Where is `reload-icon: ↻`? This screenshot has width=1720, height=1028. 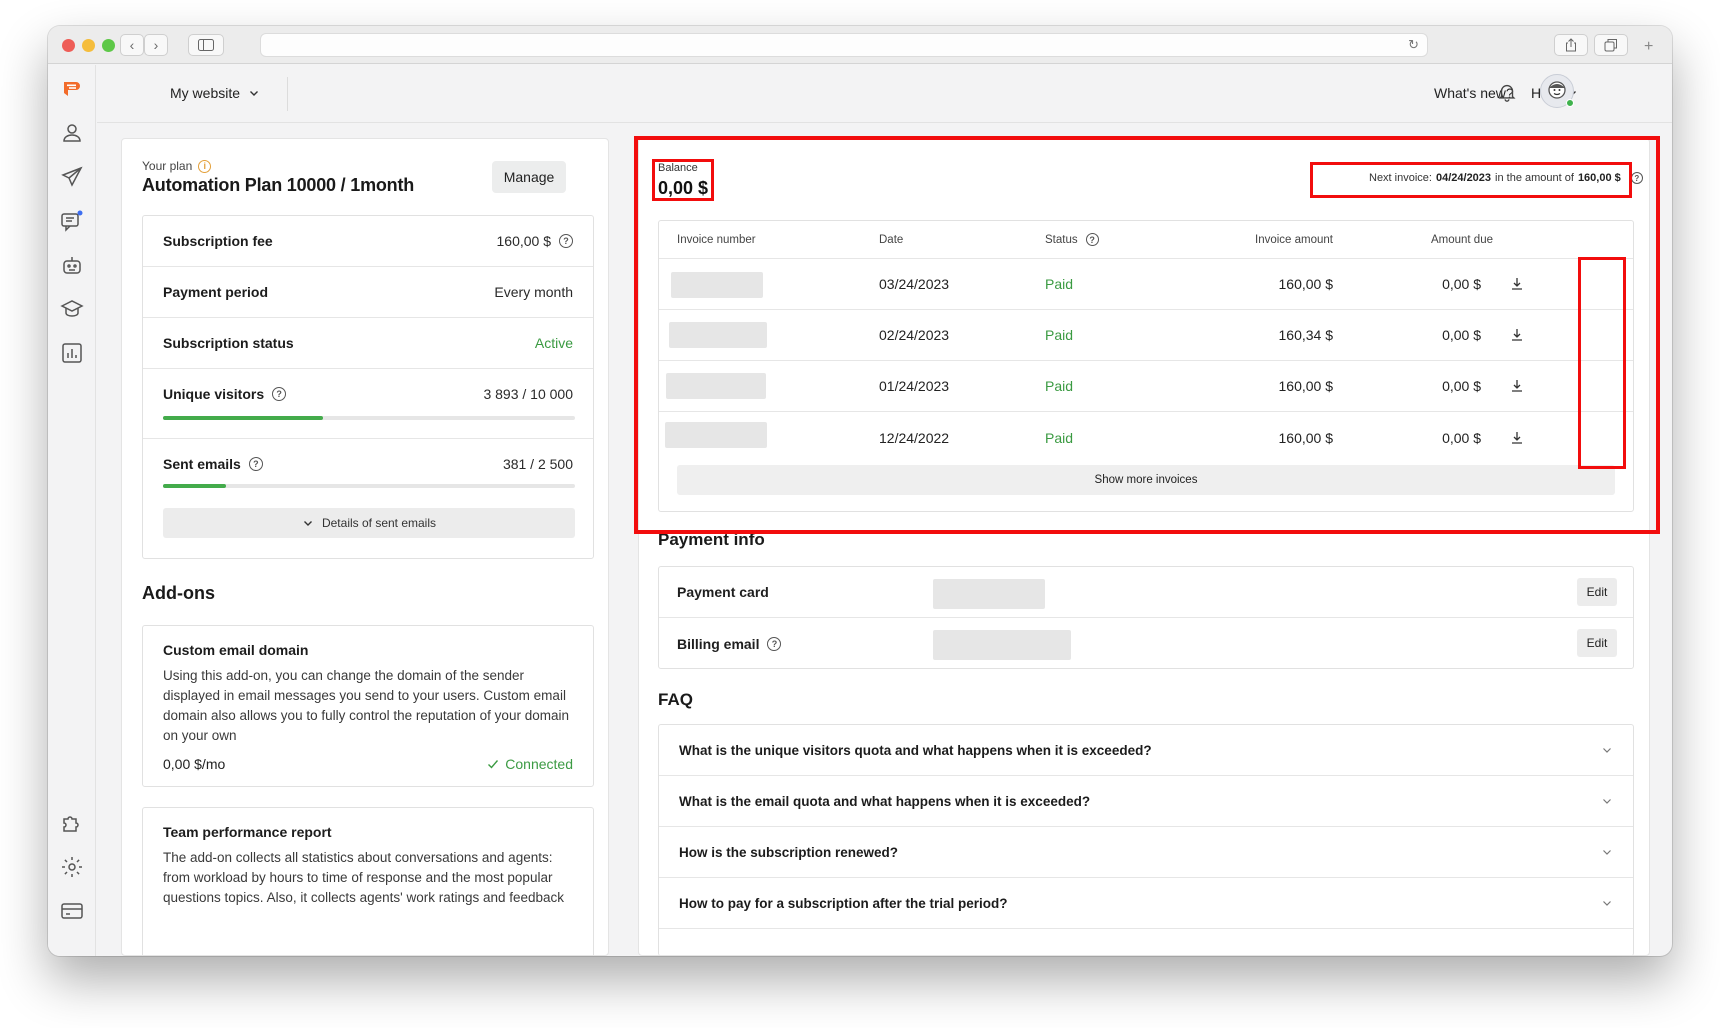
reload-icon: ↻ is located at coordinates (1413, 45).